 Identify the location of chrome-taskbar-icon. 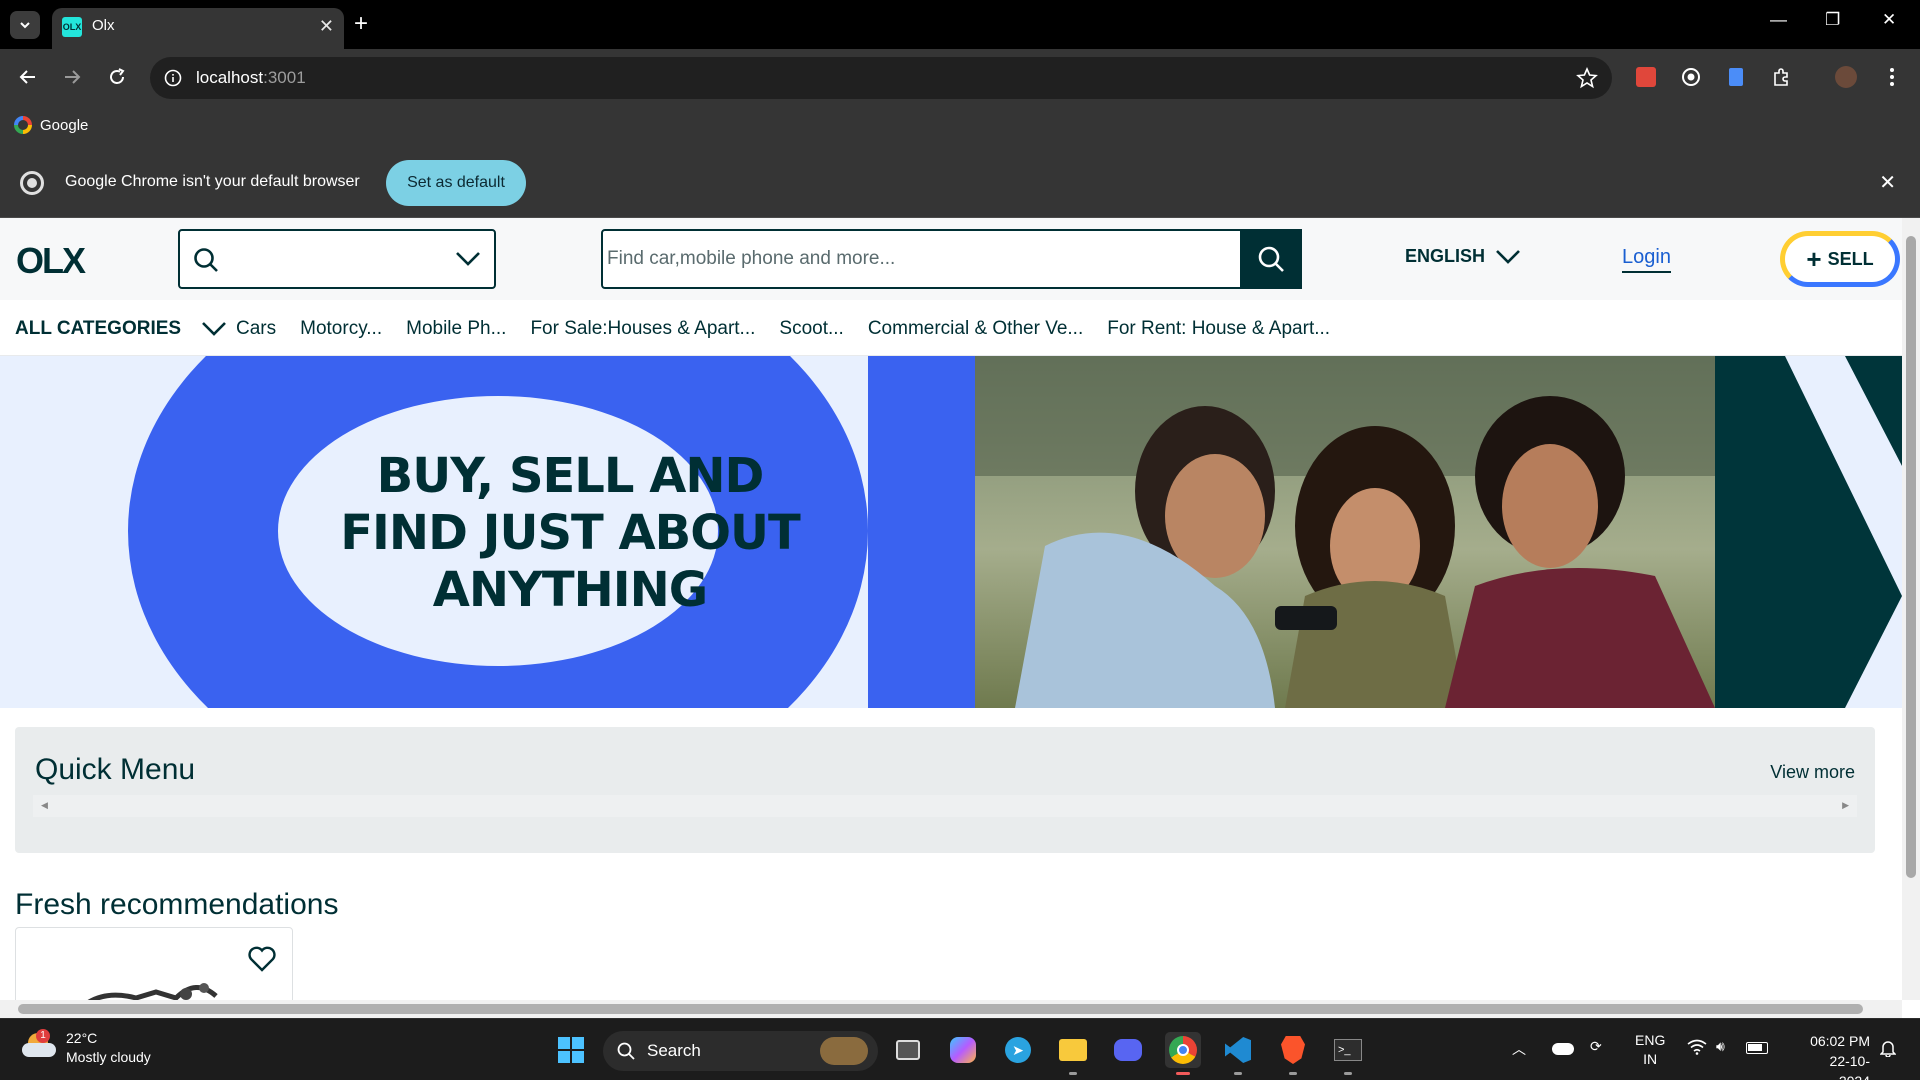
(1183, 1053).